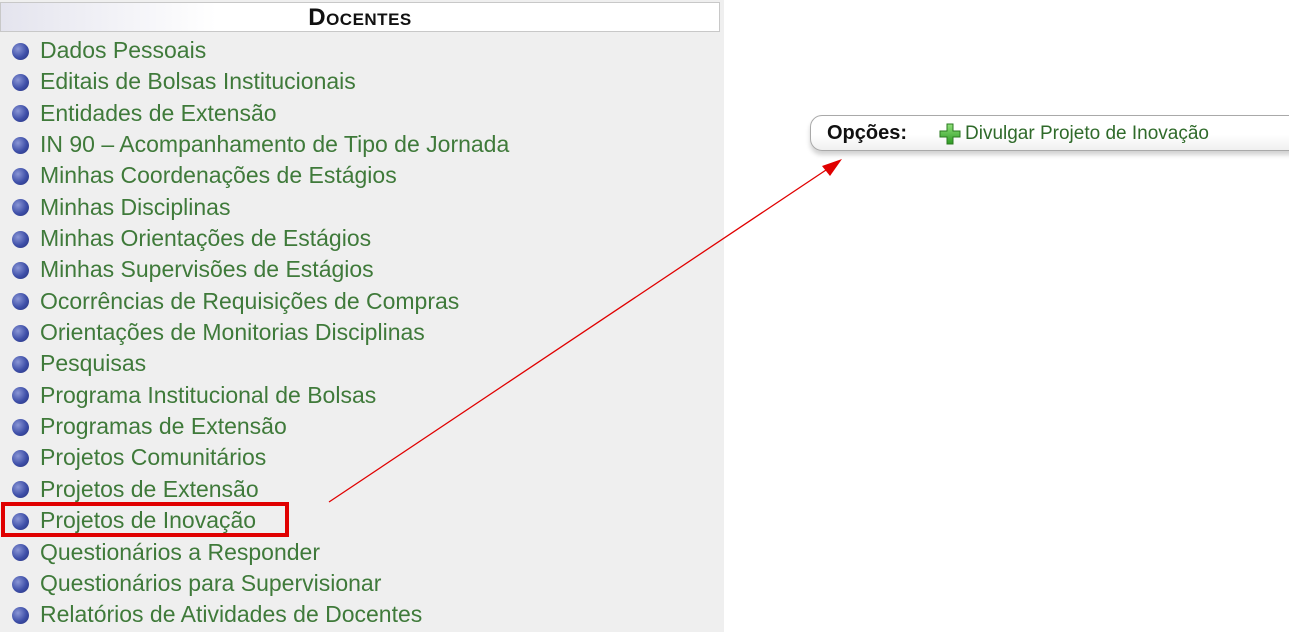  Describe the element at coordinates (362, 520) in the screenshot. I see `menu-item-projetos-inovacao: Projetos de Inovação` at that location.